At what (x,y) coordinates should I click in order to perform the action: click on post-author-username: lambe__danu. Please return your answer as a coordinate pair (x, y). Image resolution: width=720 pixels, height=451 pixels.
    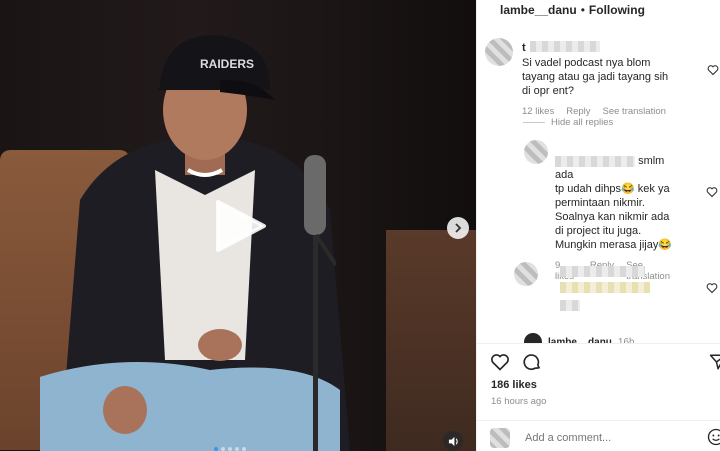
    Looking at the image, I should click on (538, 10).